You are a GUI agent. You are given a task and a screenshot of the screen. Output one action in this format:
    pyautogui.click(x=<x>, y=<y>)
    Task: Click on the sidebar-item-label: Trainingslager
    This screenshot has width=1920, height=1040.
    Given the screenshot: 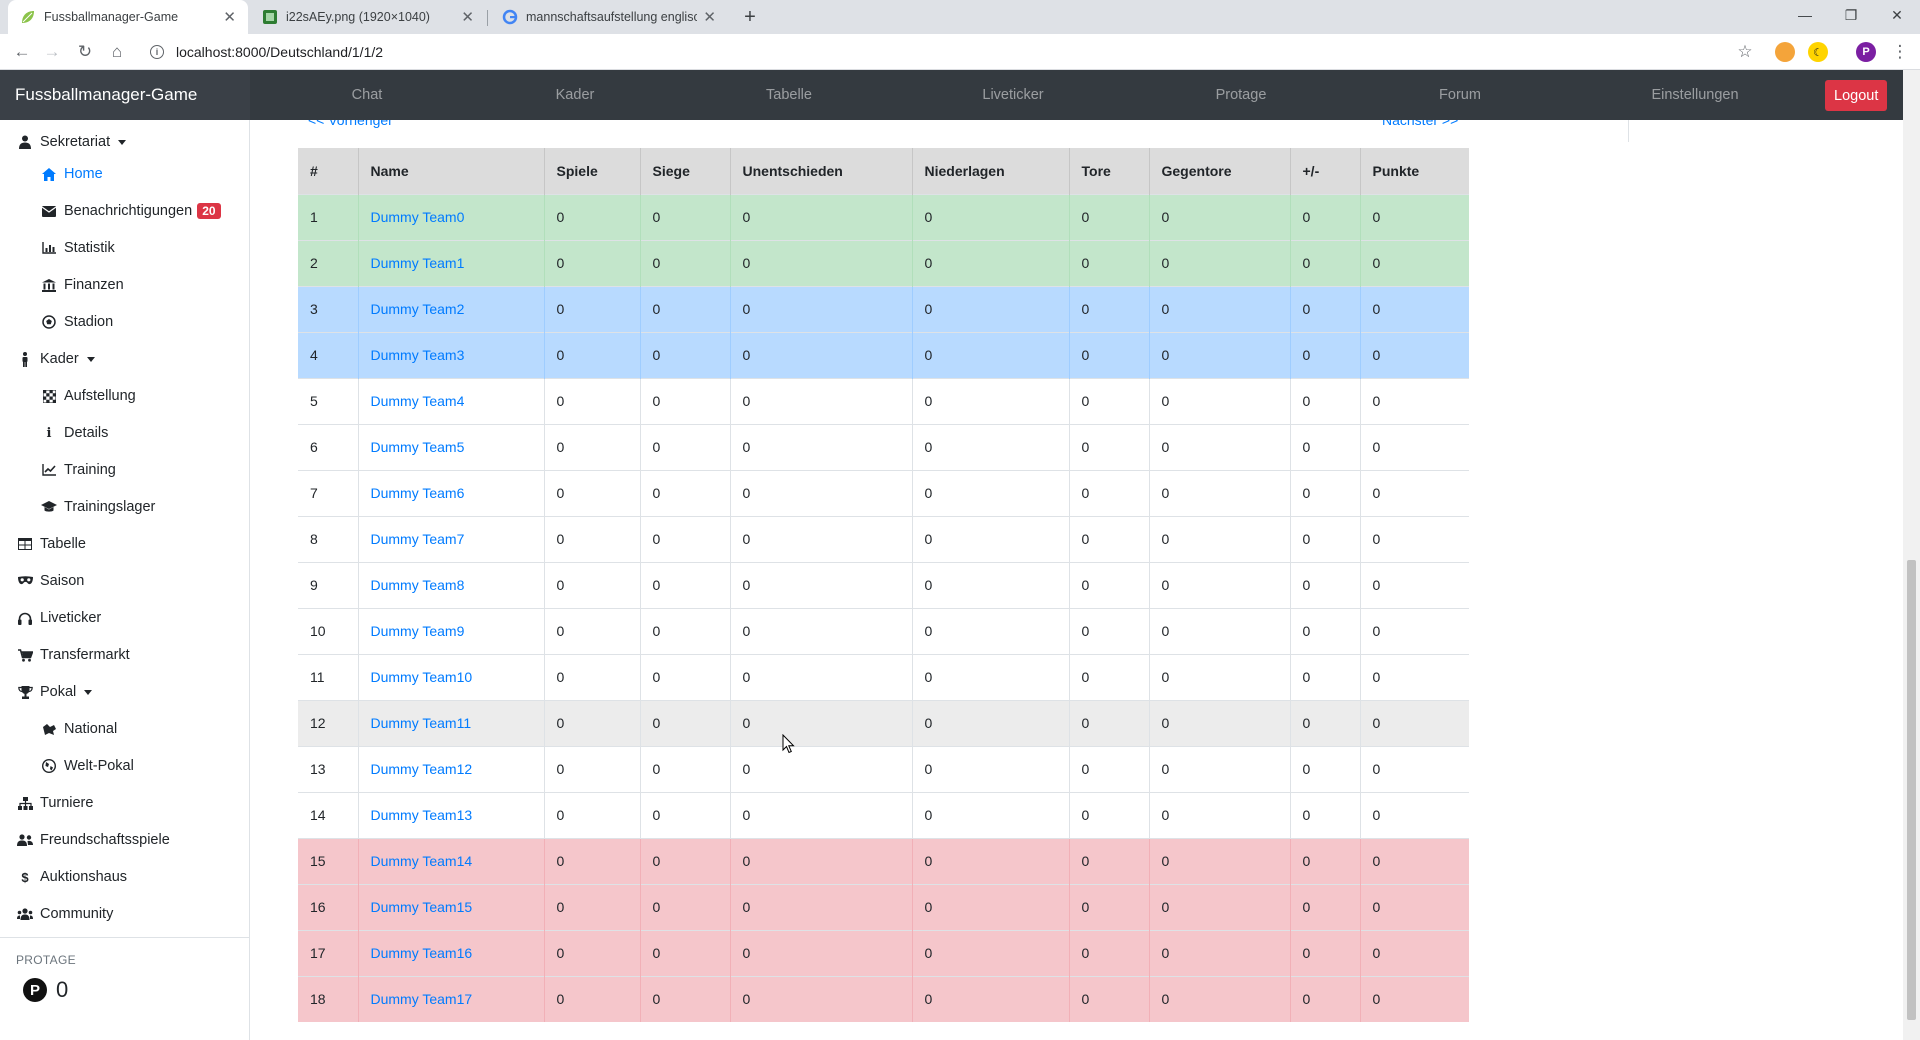 What is the action you would take?
    pyautogui.click(x=110, y=507)
    